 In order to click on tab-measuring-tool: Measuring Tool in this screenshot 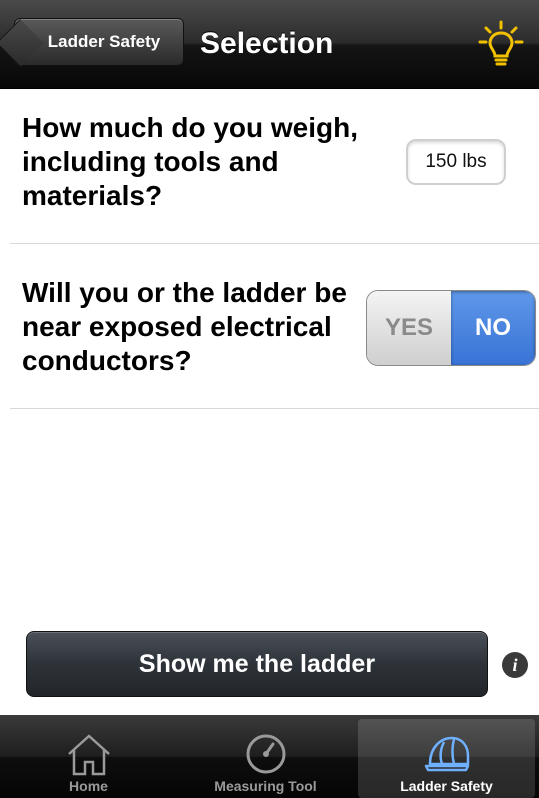, I will do `click(265, 756)`.